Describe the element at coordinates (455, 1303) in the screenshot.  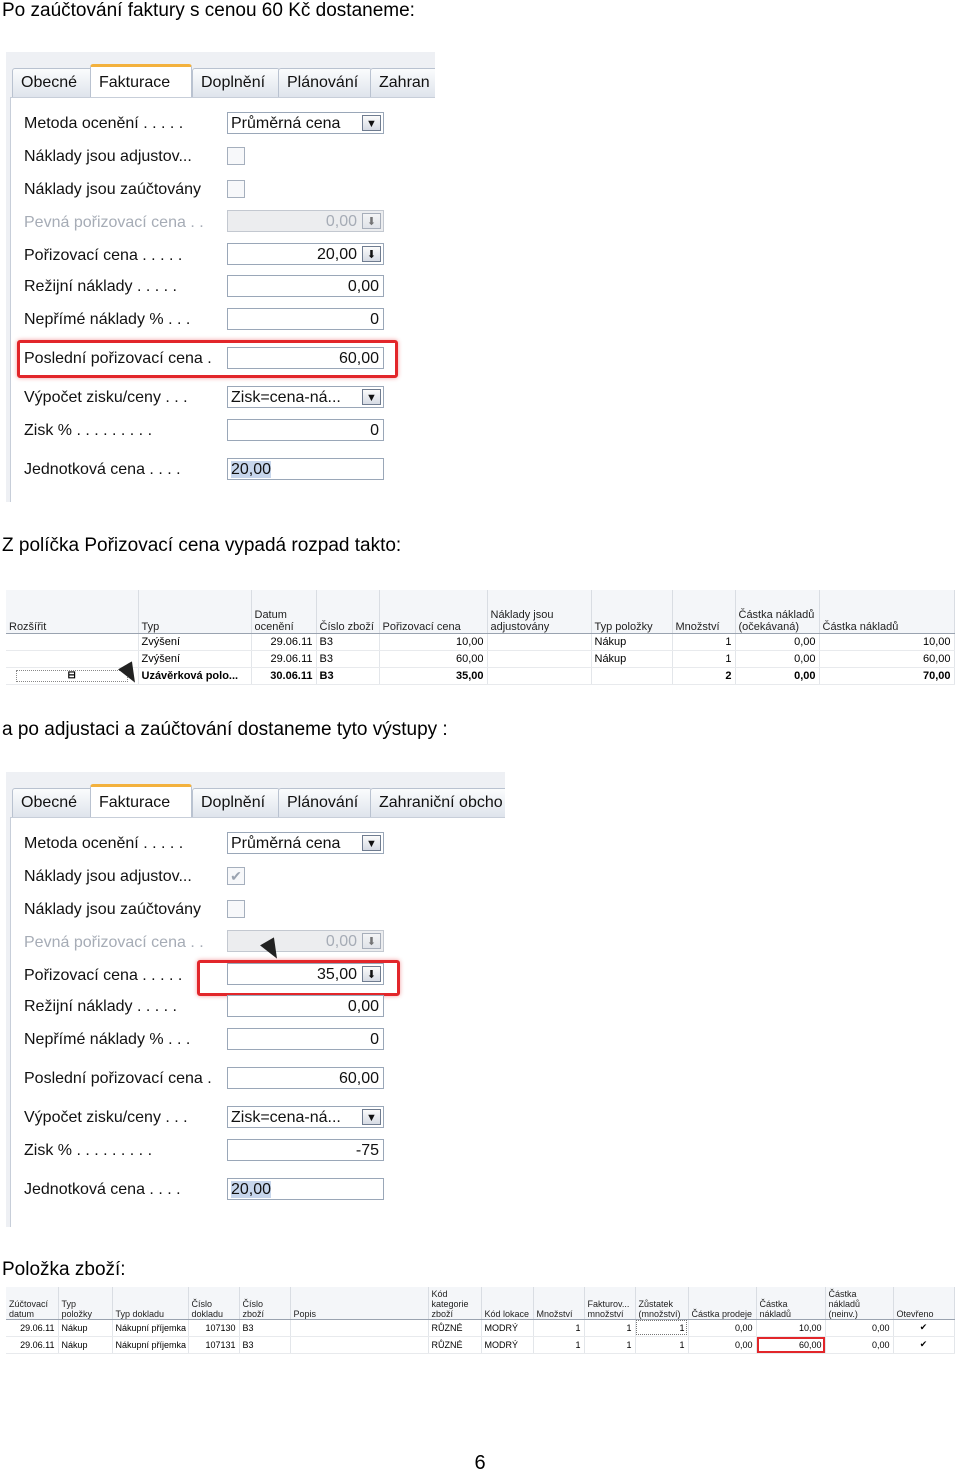
I see `col-kod-kategorie-zbozi: Kód kategorie zboží` at that location.